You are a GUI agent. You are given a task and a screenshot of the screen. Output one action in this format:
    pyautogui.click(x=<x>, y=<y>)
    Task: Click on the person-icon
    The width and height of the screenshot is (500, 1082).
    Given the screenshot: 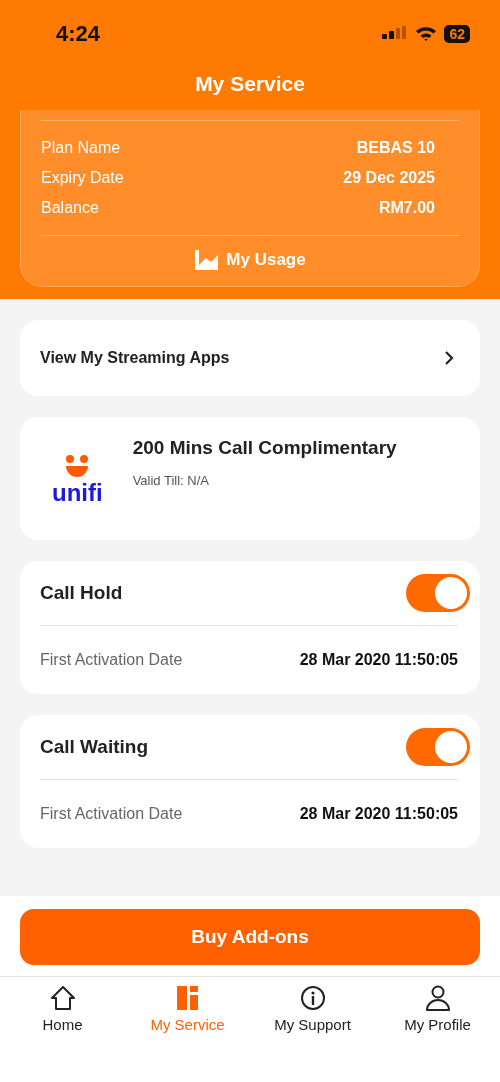 What is the action you would take?
    pyautogui.click(x=437, y=998)
    